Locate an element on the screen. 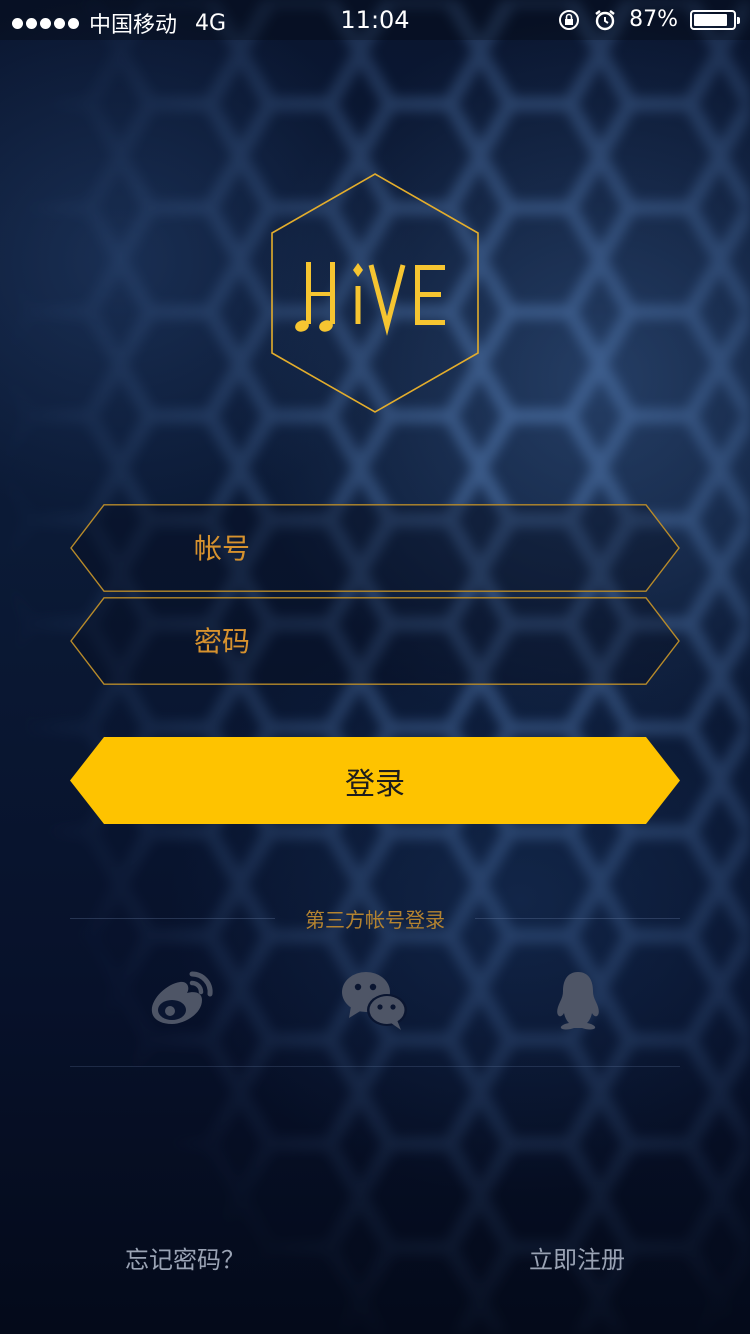 This screenshot has width=750, height=1334. wechat-icon is located at coordinates (374, 1001).